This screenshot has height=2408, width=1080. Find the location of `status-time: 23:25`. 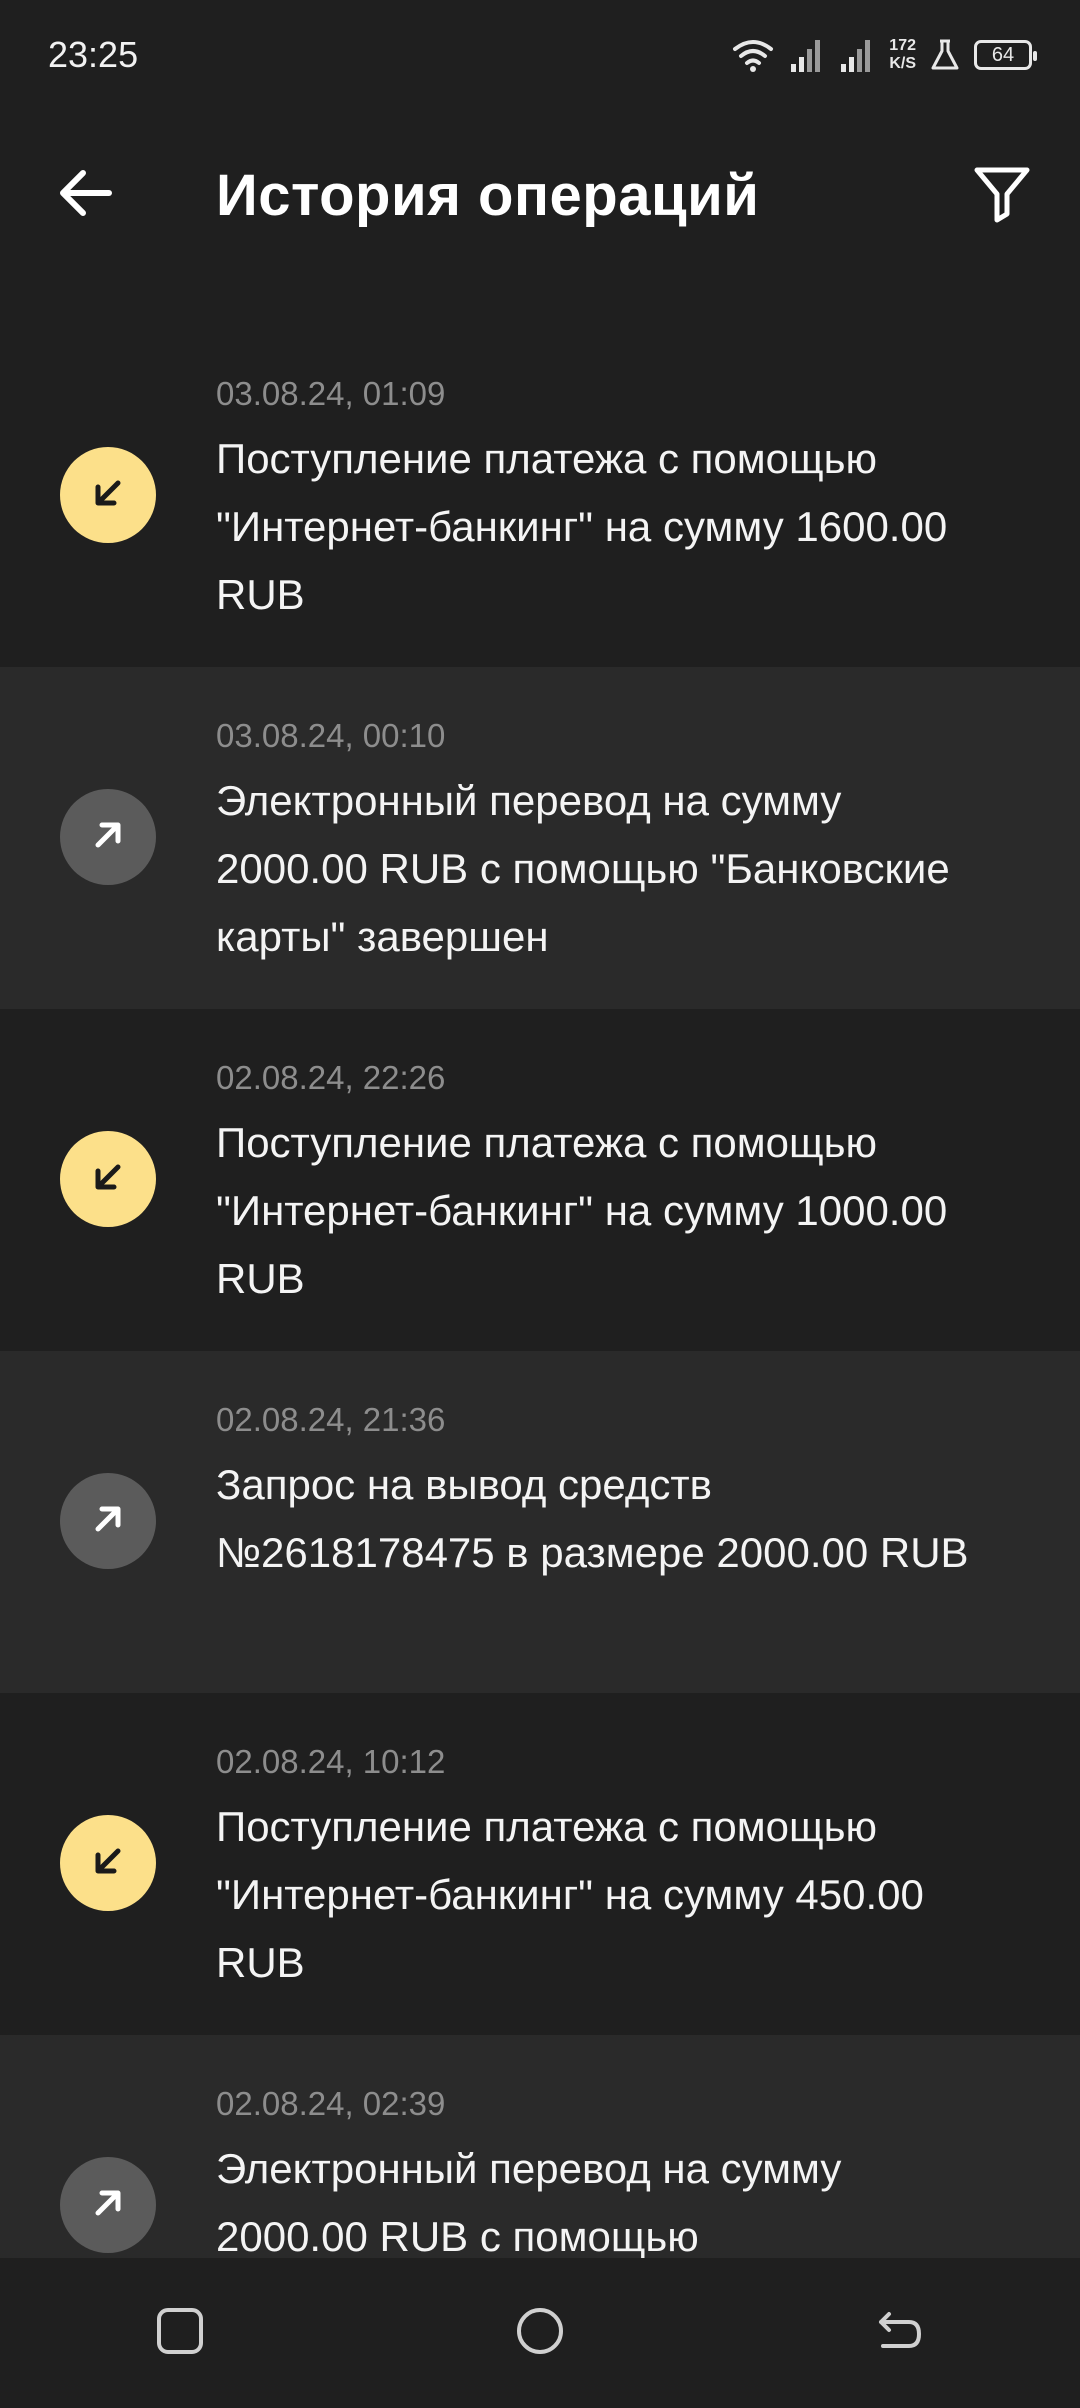

status-time: 23:25 is located at coordinates (93, 54).